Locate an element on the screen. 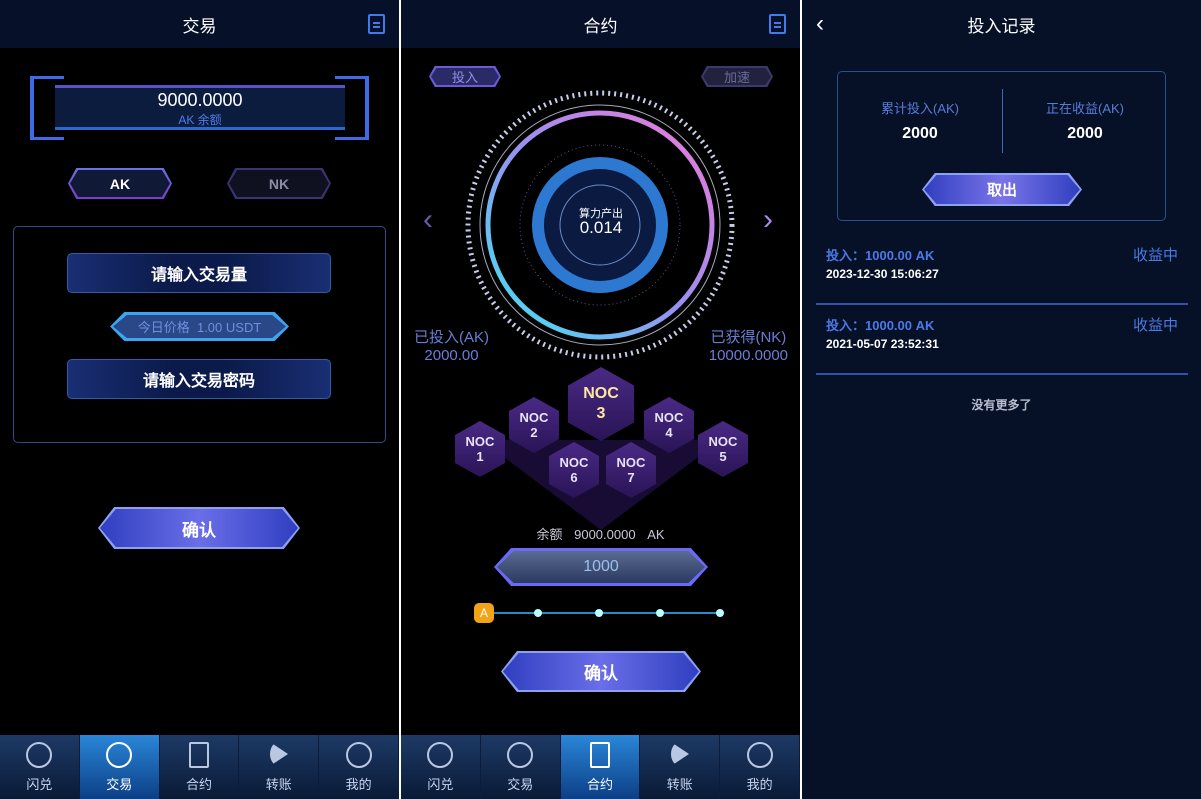  record-time: 2023-12-30 15:06:27 is located at coordinates (882, 274).